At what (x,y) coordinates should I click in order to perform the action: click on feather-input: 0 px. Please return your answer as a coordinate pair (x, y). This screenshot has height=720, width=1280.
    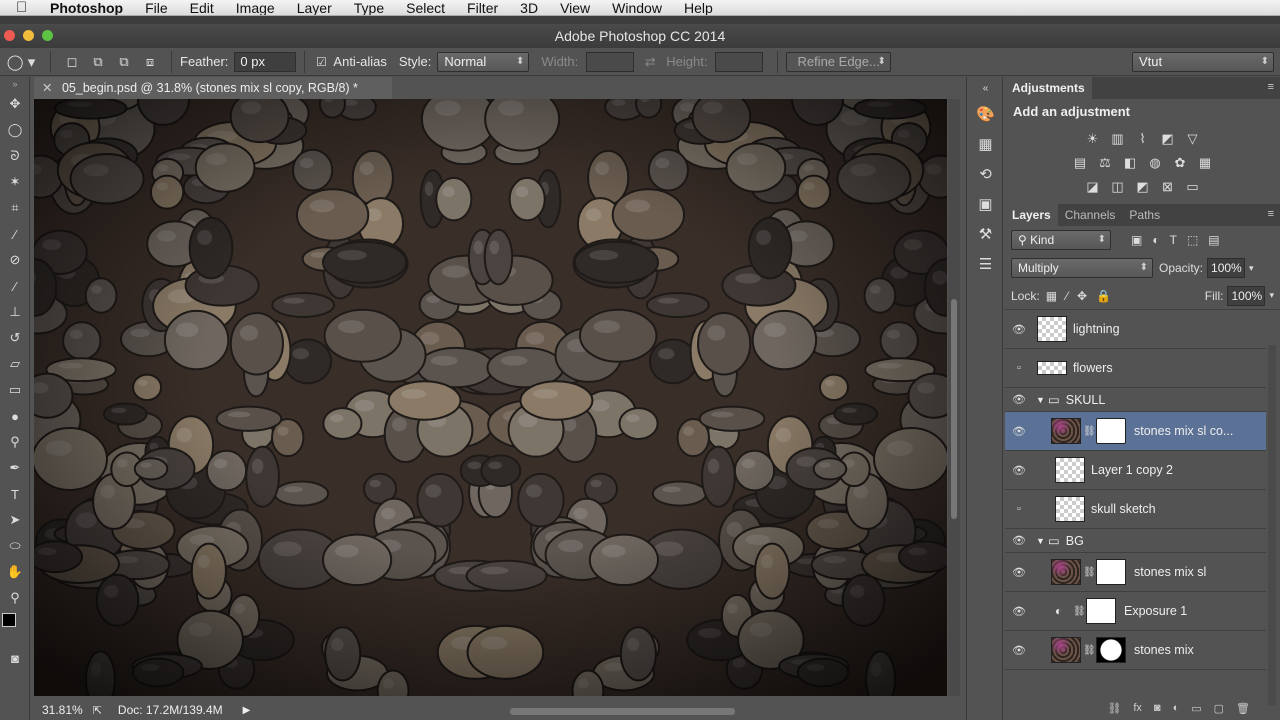
    Looking at the image, I should click on (265, 61).